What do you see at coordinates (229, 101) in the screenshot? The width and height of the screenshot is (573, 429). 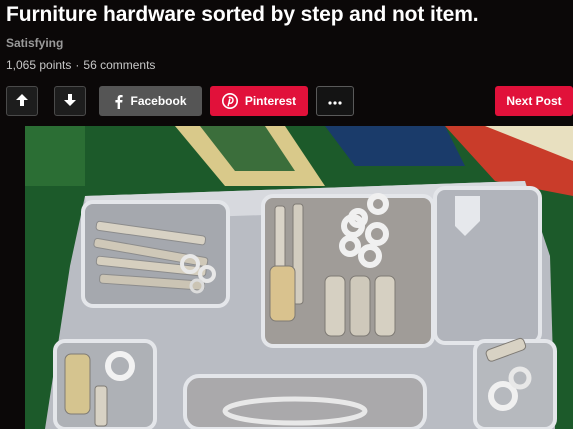 I see `pinterest-icon` at bounding box center [229, 101].